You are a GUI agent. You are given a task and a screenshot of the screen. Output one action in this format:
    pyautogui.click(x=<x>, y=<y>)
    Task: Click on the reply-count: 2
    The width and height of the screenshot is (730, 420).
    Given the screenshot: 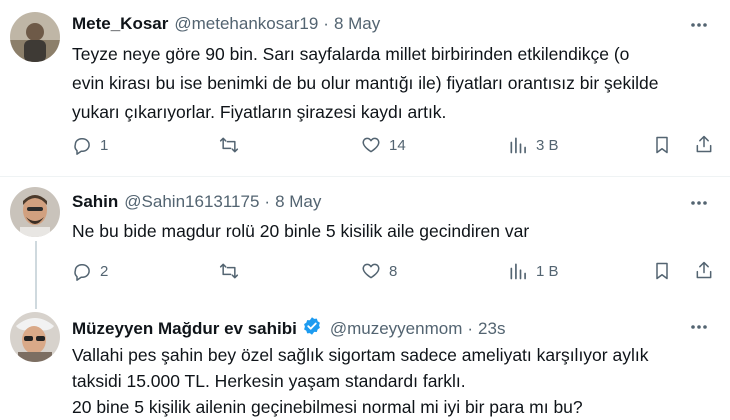 What is the action you would take?
    pyautogui.click(x=104, y=271)
    